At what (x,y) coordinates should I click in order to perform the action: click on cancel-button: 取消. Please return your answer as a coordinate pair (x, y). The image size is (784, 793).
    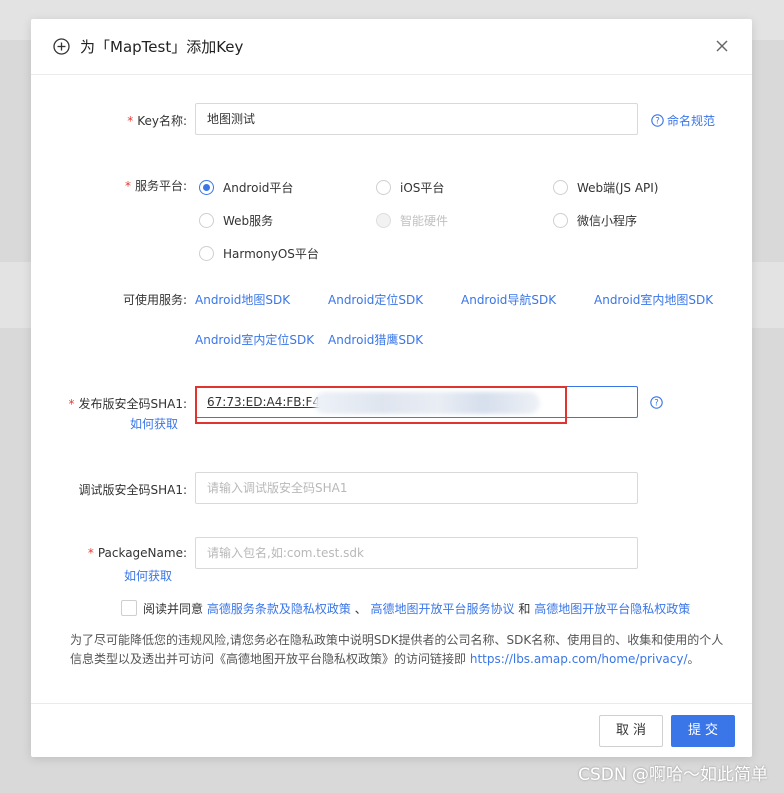
    Looking at the image, I should click on (631, 731).